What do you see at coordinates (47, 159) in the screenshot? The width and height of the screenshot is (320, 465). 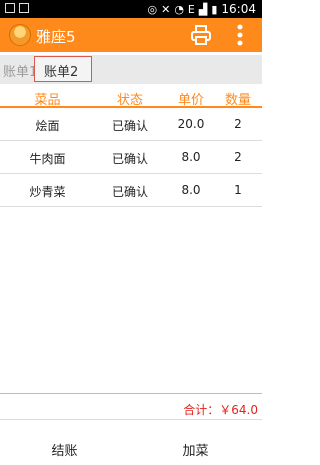 I see `dish-cell: 牛肉面` at bounding box center [47, 159].